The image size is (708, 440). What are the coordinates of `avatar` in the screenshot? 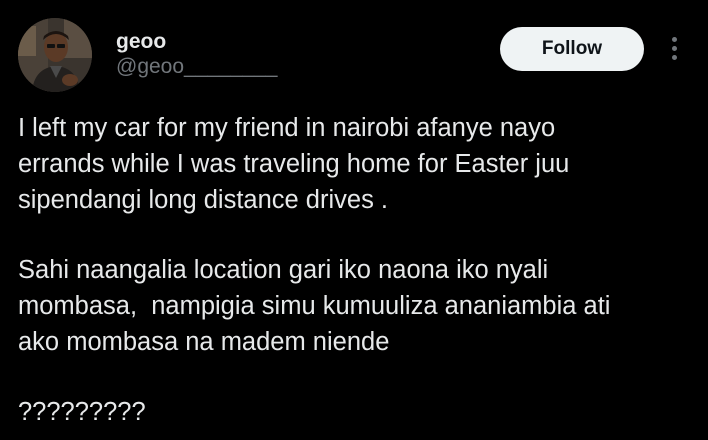 It's located at (55, 55).